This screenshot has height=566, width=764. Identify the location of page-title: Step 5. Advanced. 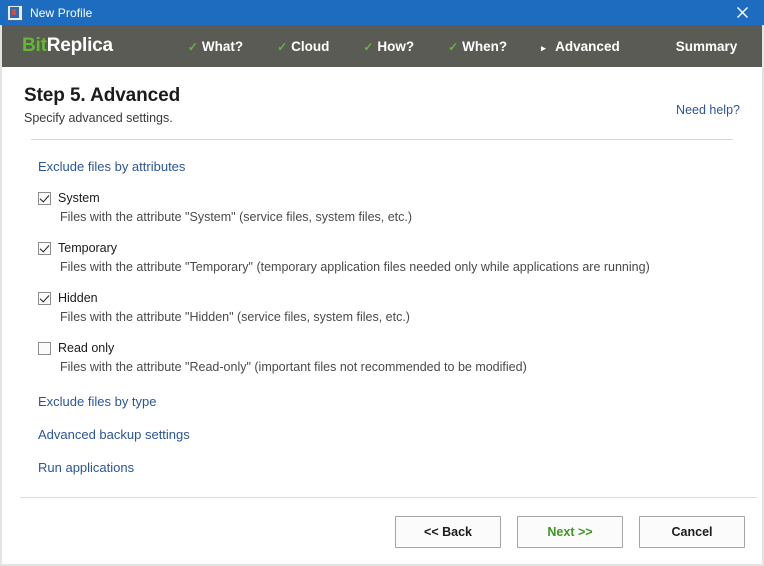
(102, 95).